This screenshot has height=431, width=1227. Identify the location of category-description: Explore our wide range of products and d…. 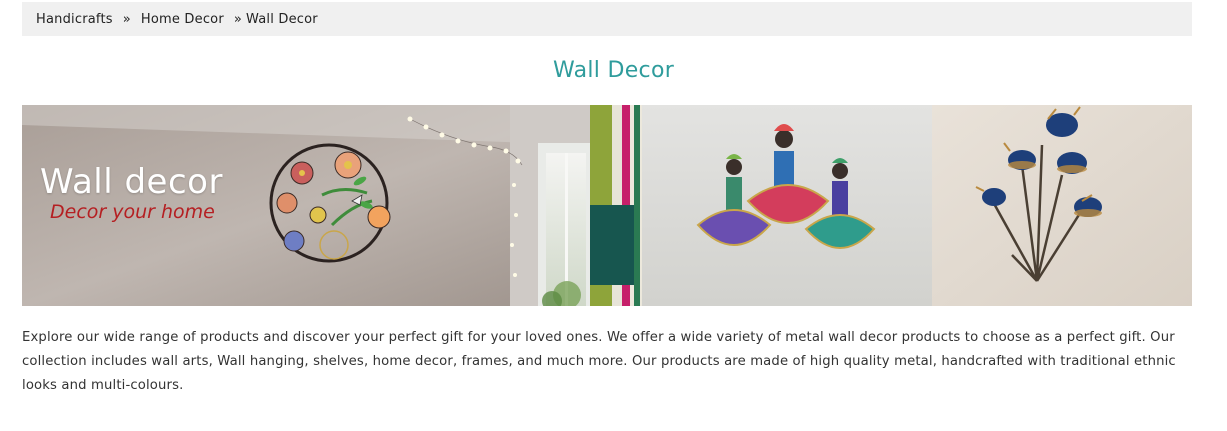
(599, 361).